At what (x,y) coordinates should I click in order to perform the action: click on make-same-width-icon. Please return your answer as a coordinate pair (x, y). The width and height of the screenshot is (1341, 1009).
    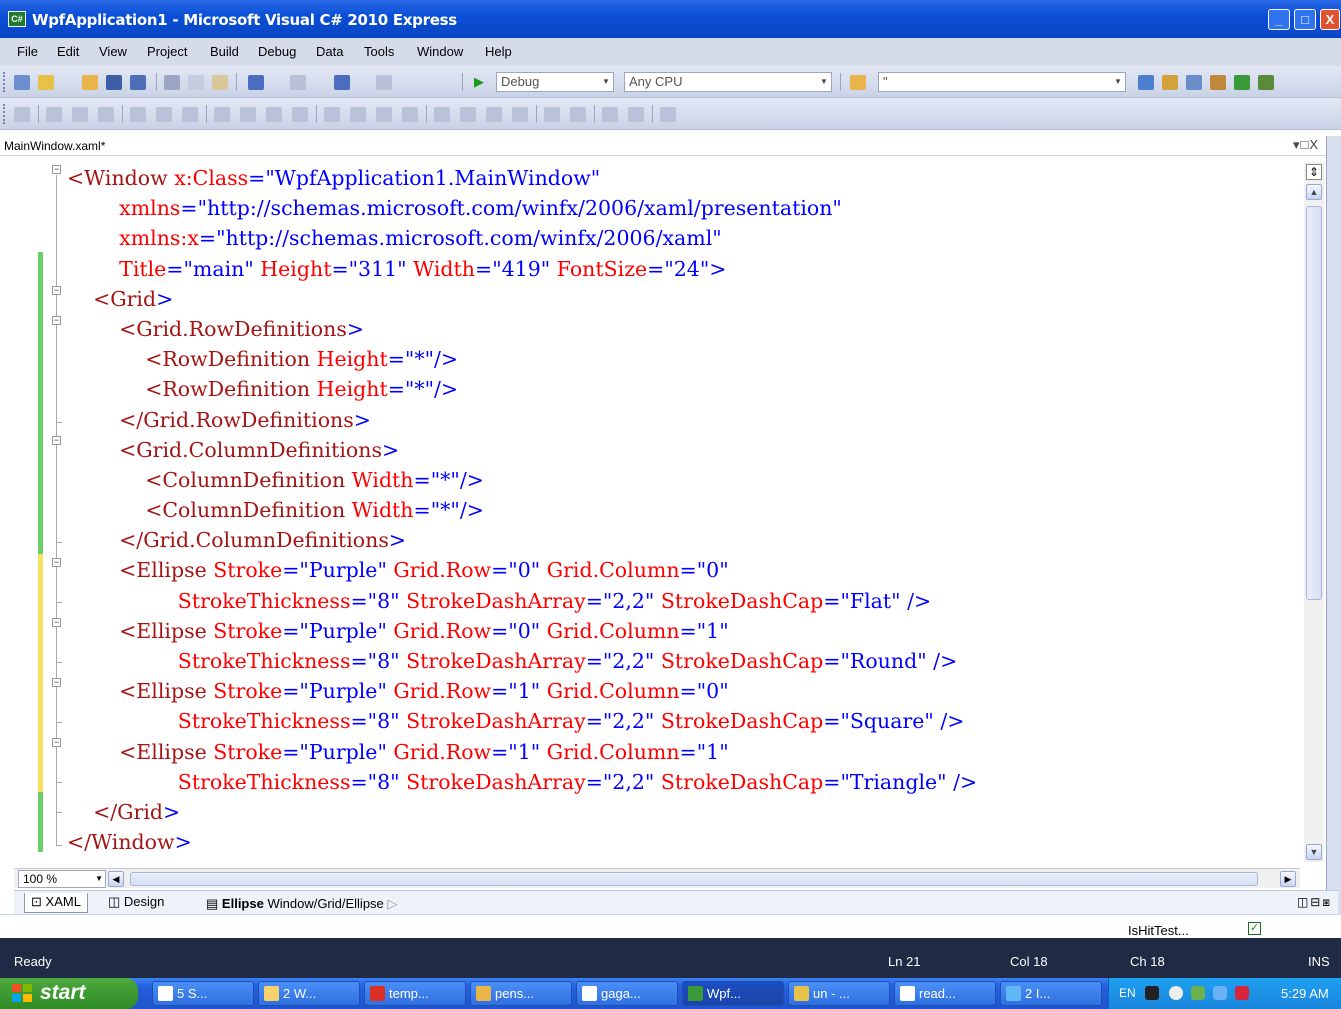
    Looking at the image, I should click on (222, 114).